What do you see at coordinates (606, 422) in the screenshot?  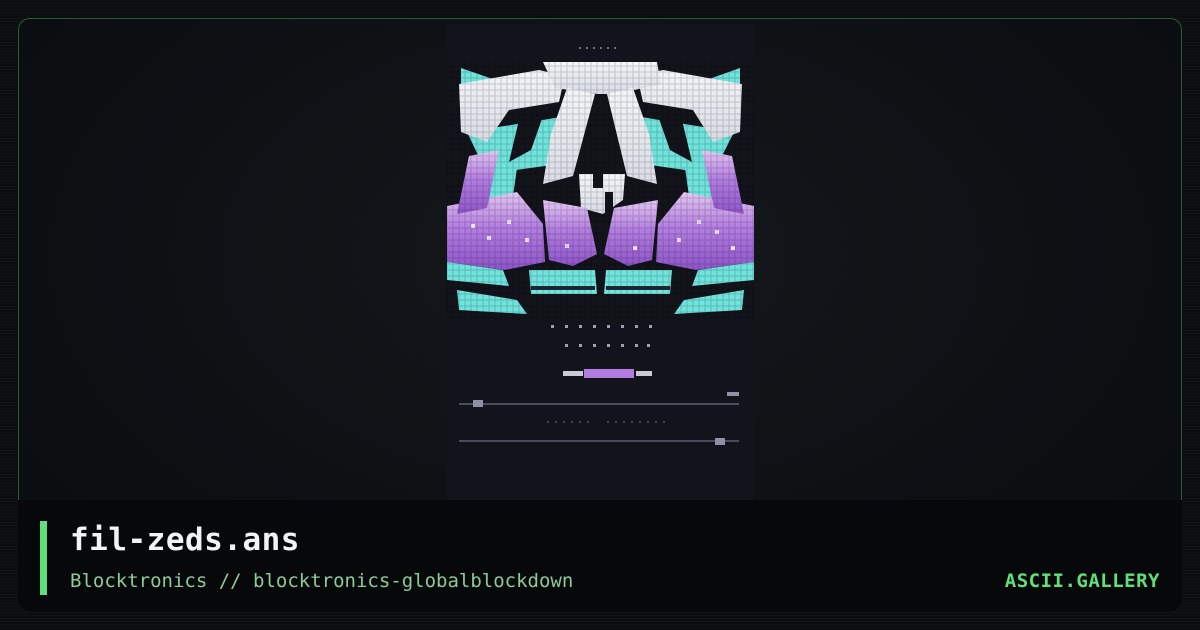 I see `caption-dots` at bounding box center [606, 422].